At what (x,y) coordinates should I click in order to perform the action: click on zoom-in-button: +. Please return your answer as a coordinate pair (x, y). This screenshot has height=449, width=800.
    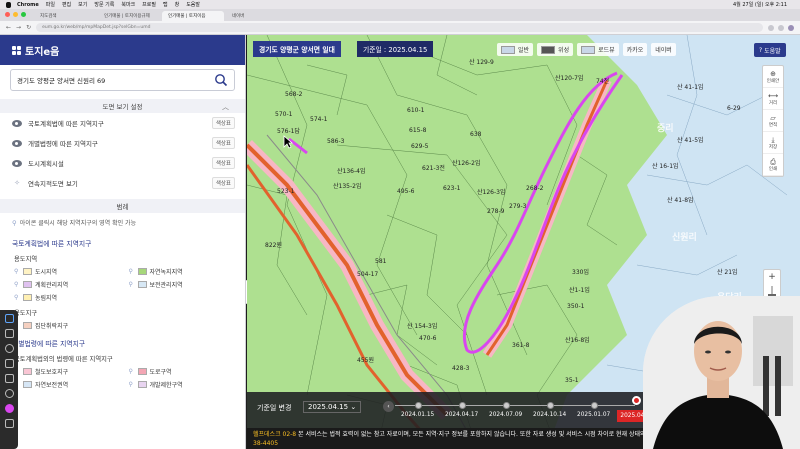
    Looking at the image, I should click on (772, 277).